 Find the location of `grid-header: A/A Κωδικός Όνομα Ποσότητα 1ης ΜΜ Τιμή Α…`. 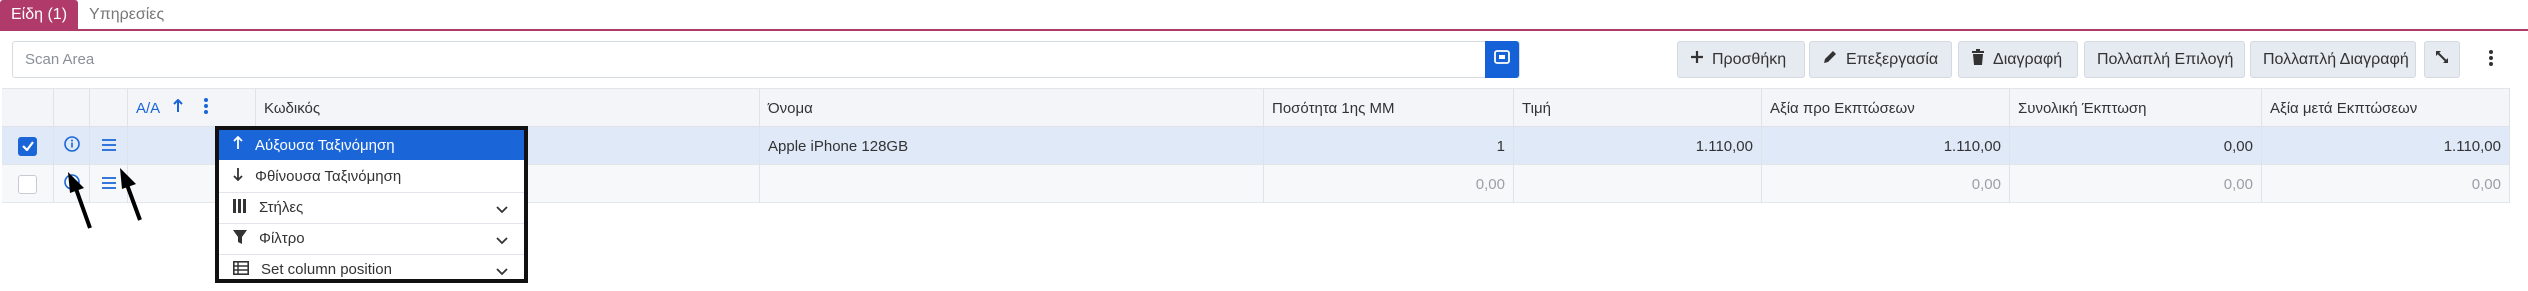

grid-header: A/A Κωδικός Όνομα Ποσότητα 1ης ΜΜ Τιμή Α… is located at coordinates (1256, 108).